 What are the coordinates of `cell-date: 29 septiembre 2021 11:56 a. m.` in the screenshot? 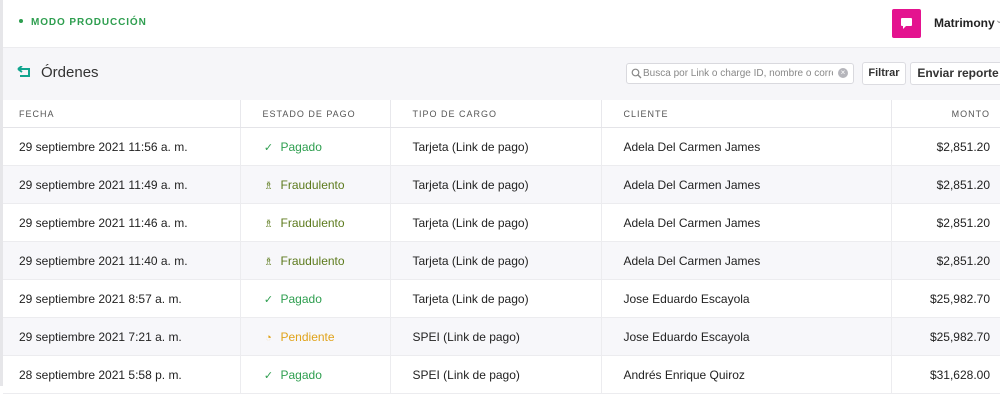 It's located at (122, 146).